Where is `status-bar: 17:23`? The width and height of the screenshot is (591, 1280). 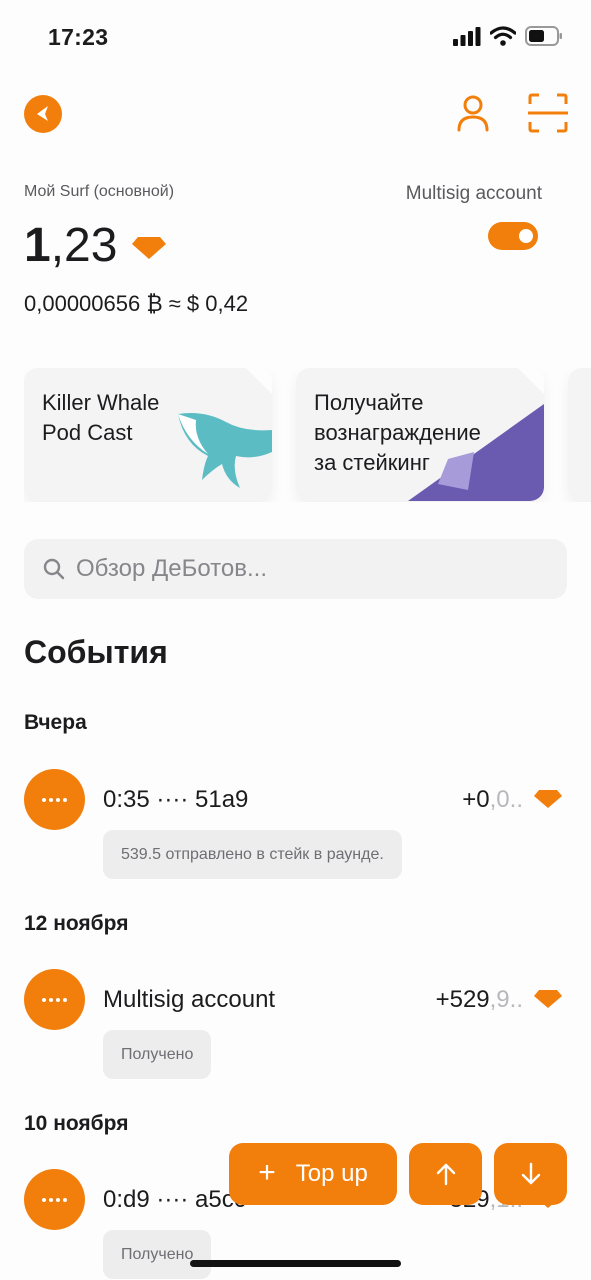 status-bar: 17:23 is located at coordinates (295, 37).